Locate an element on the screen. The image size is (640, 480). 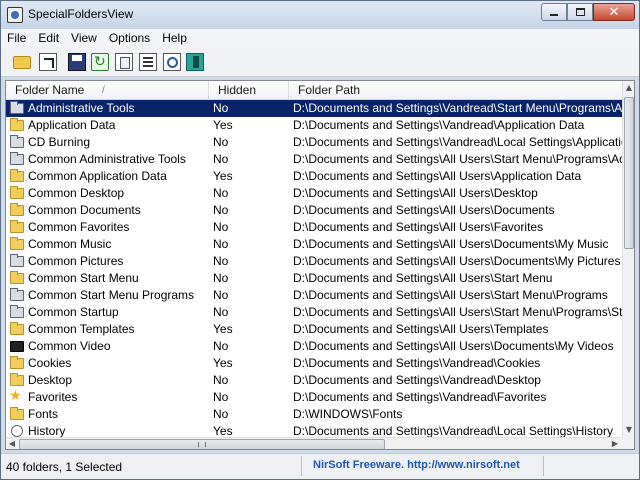
folder-name-cell: Common Favorites is located at coordinates (79, 227).